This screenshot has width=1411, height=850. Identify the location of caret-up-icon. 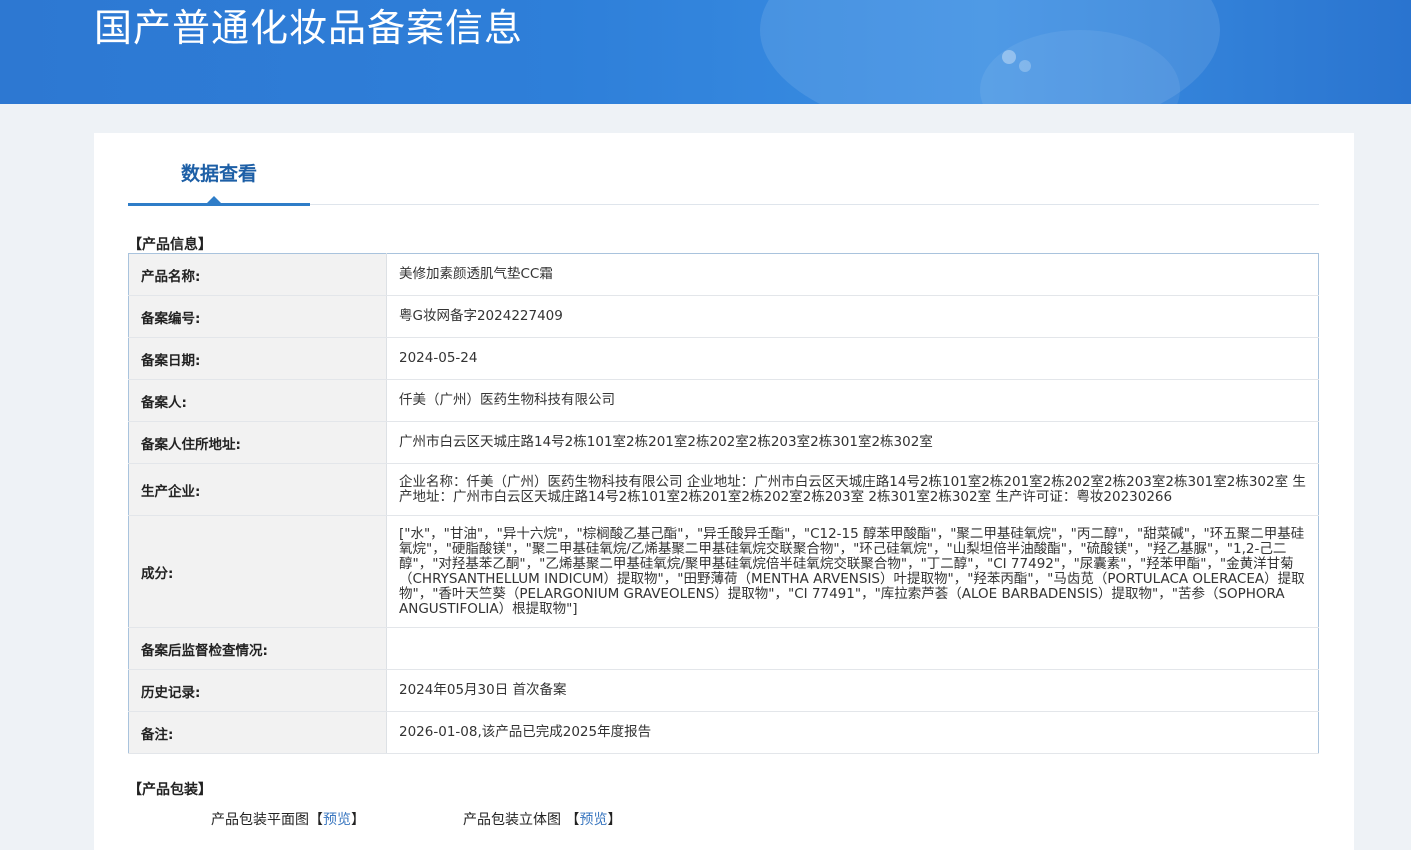
(214, 199).